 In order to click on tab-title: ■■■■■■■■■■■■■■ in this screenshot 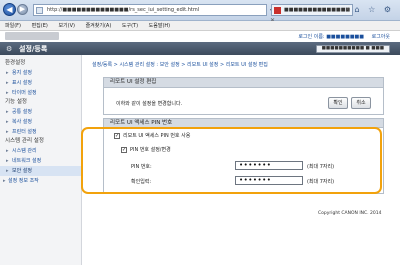, I will do `click(317, 10)`.